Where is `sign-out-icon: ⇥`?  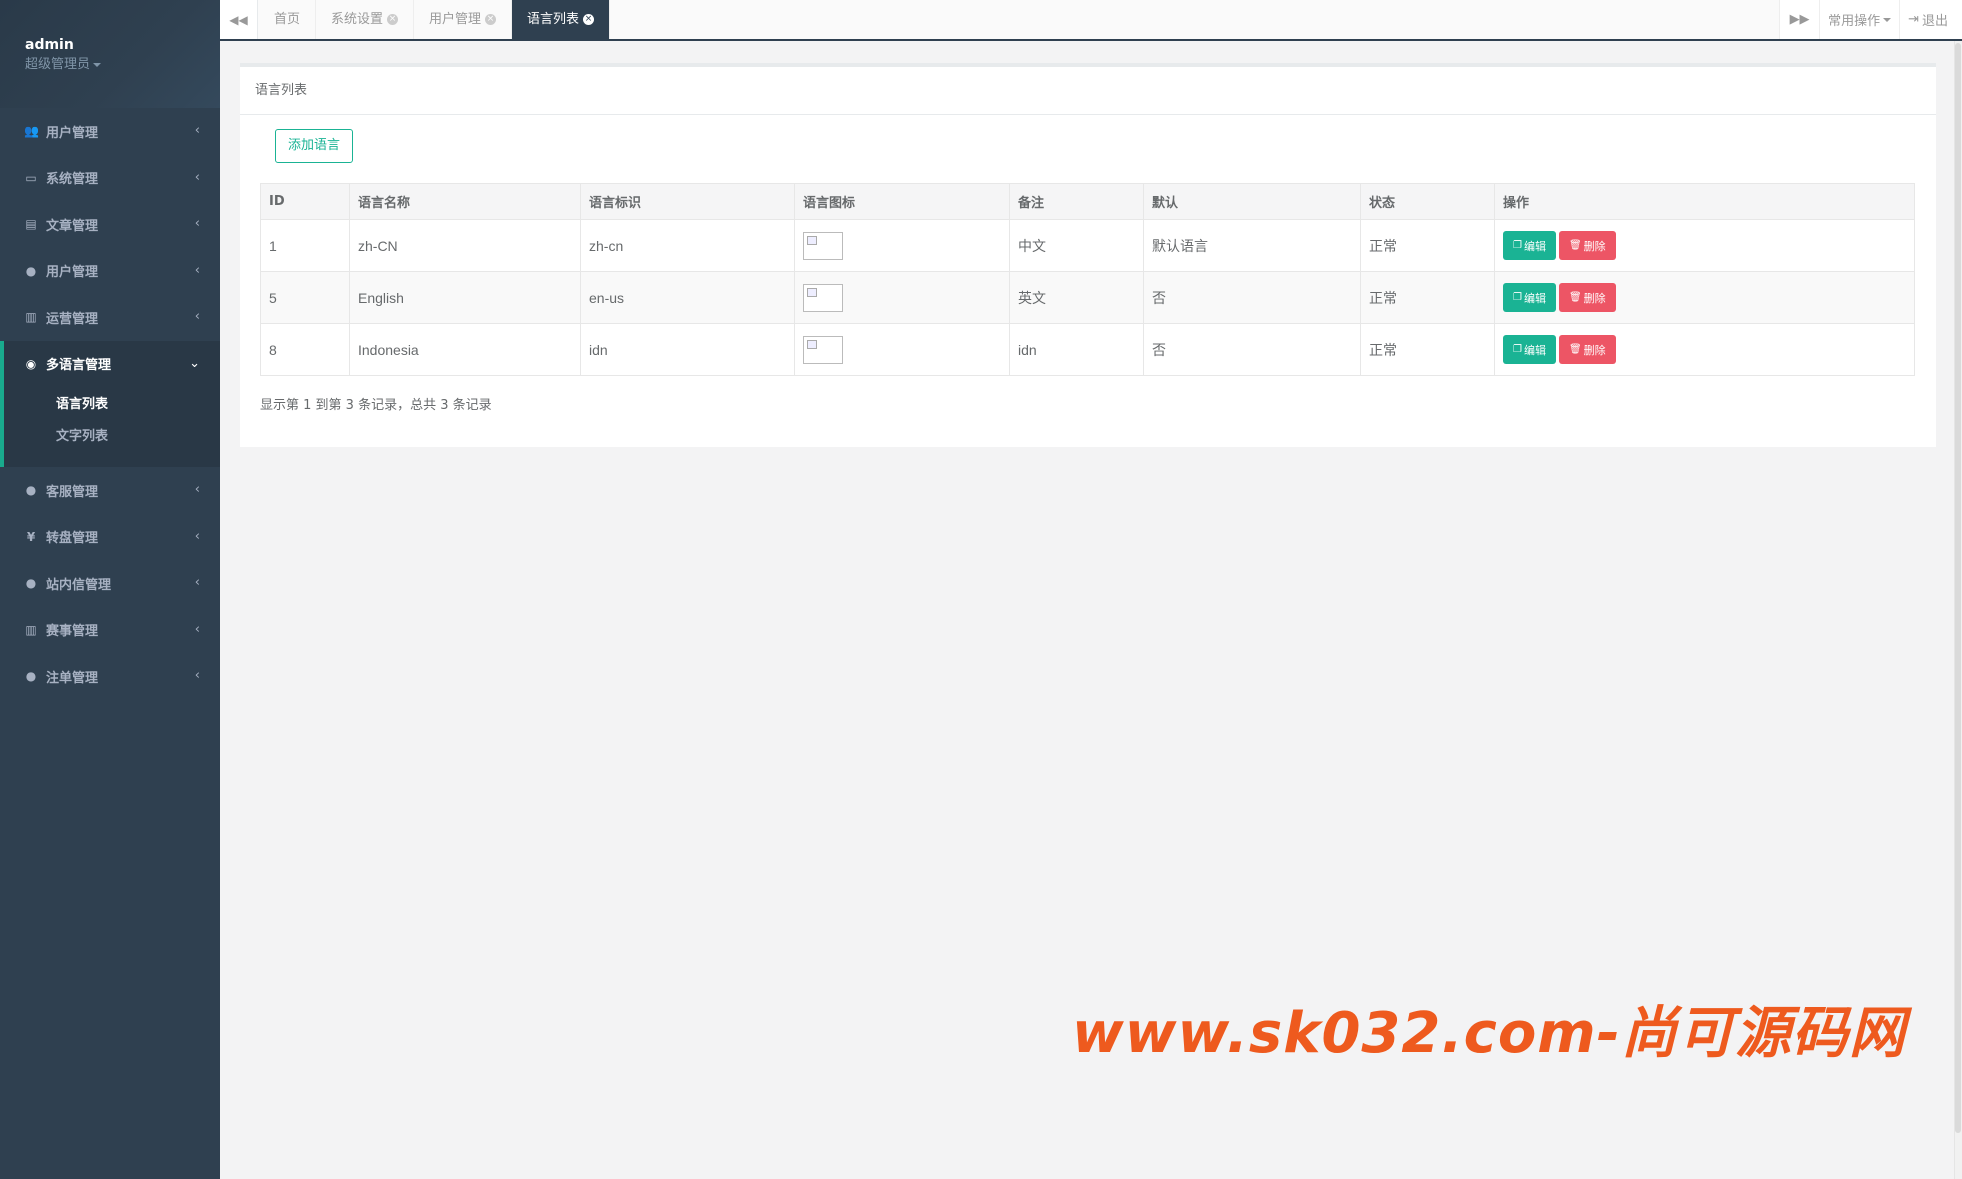
sign-out-icon: ⇥ is located at coordinates (1913, 19).